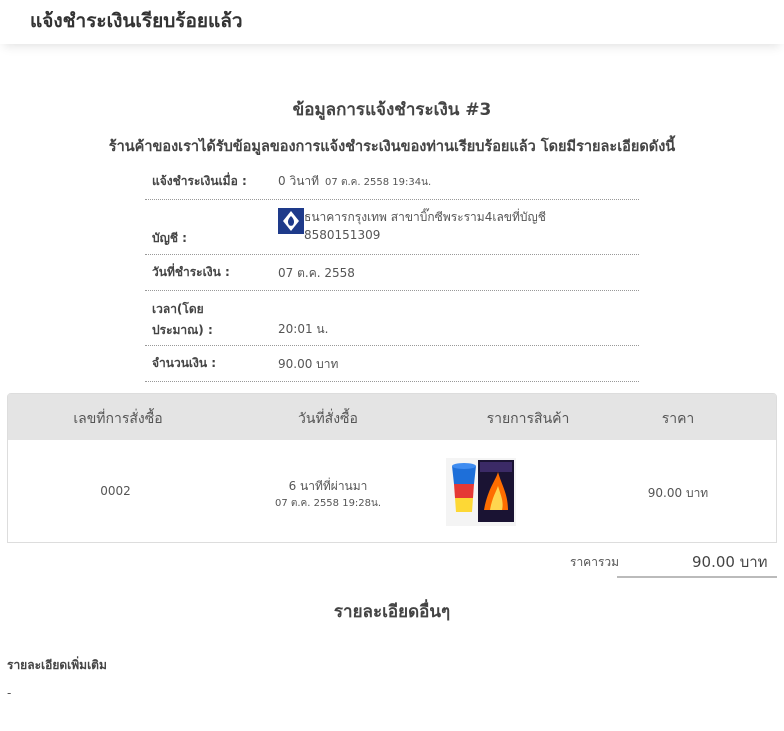  Describe the element at coordinates (328, 494) in the screenshot. I see `order-date-cell: 6 นาทีที่ผ่านมา 07 ต.ค. 2558 19:28น.` at that location.